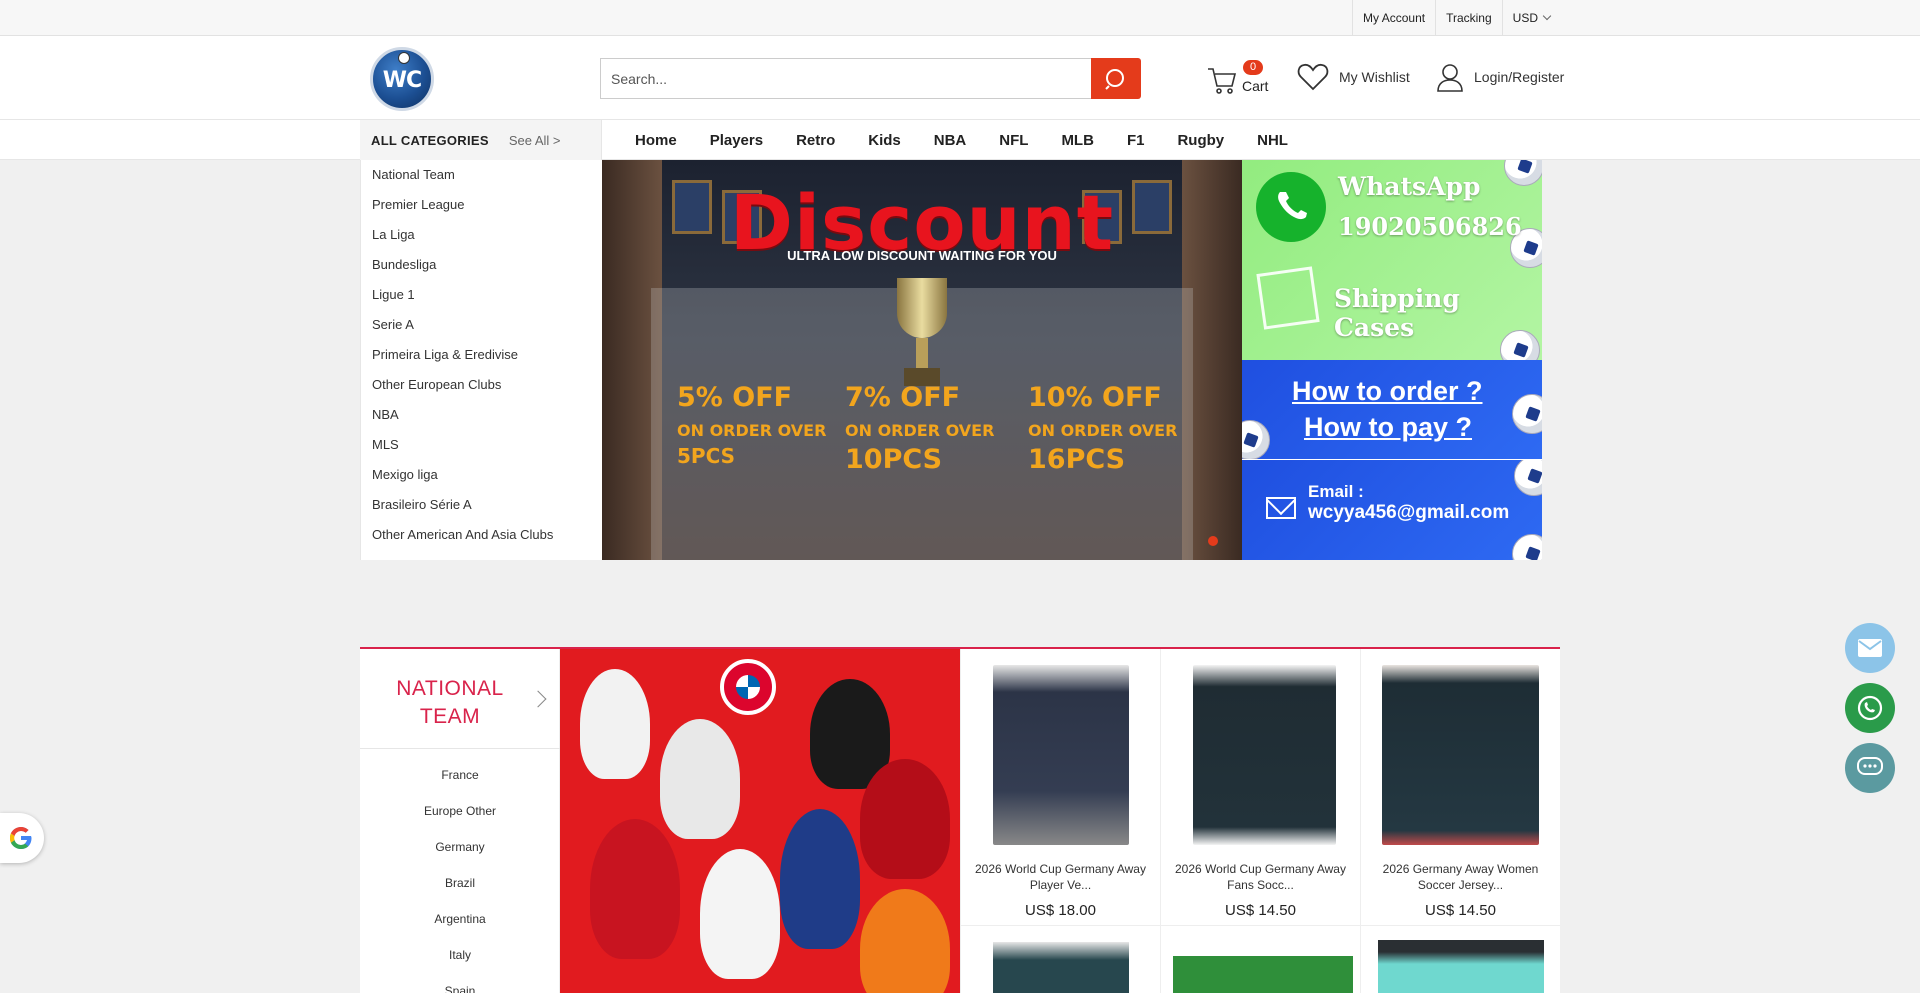 This screenshot has height=993, width=1920. I want to click on search-icon, so click(1114, 79).